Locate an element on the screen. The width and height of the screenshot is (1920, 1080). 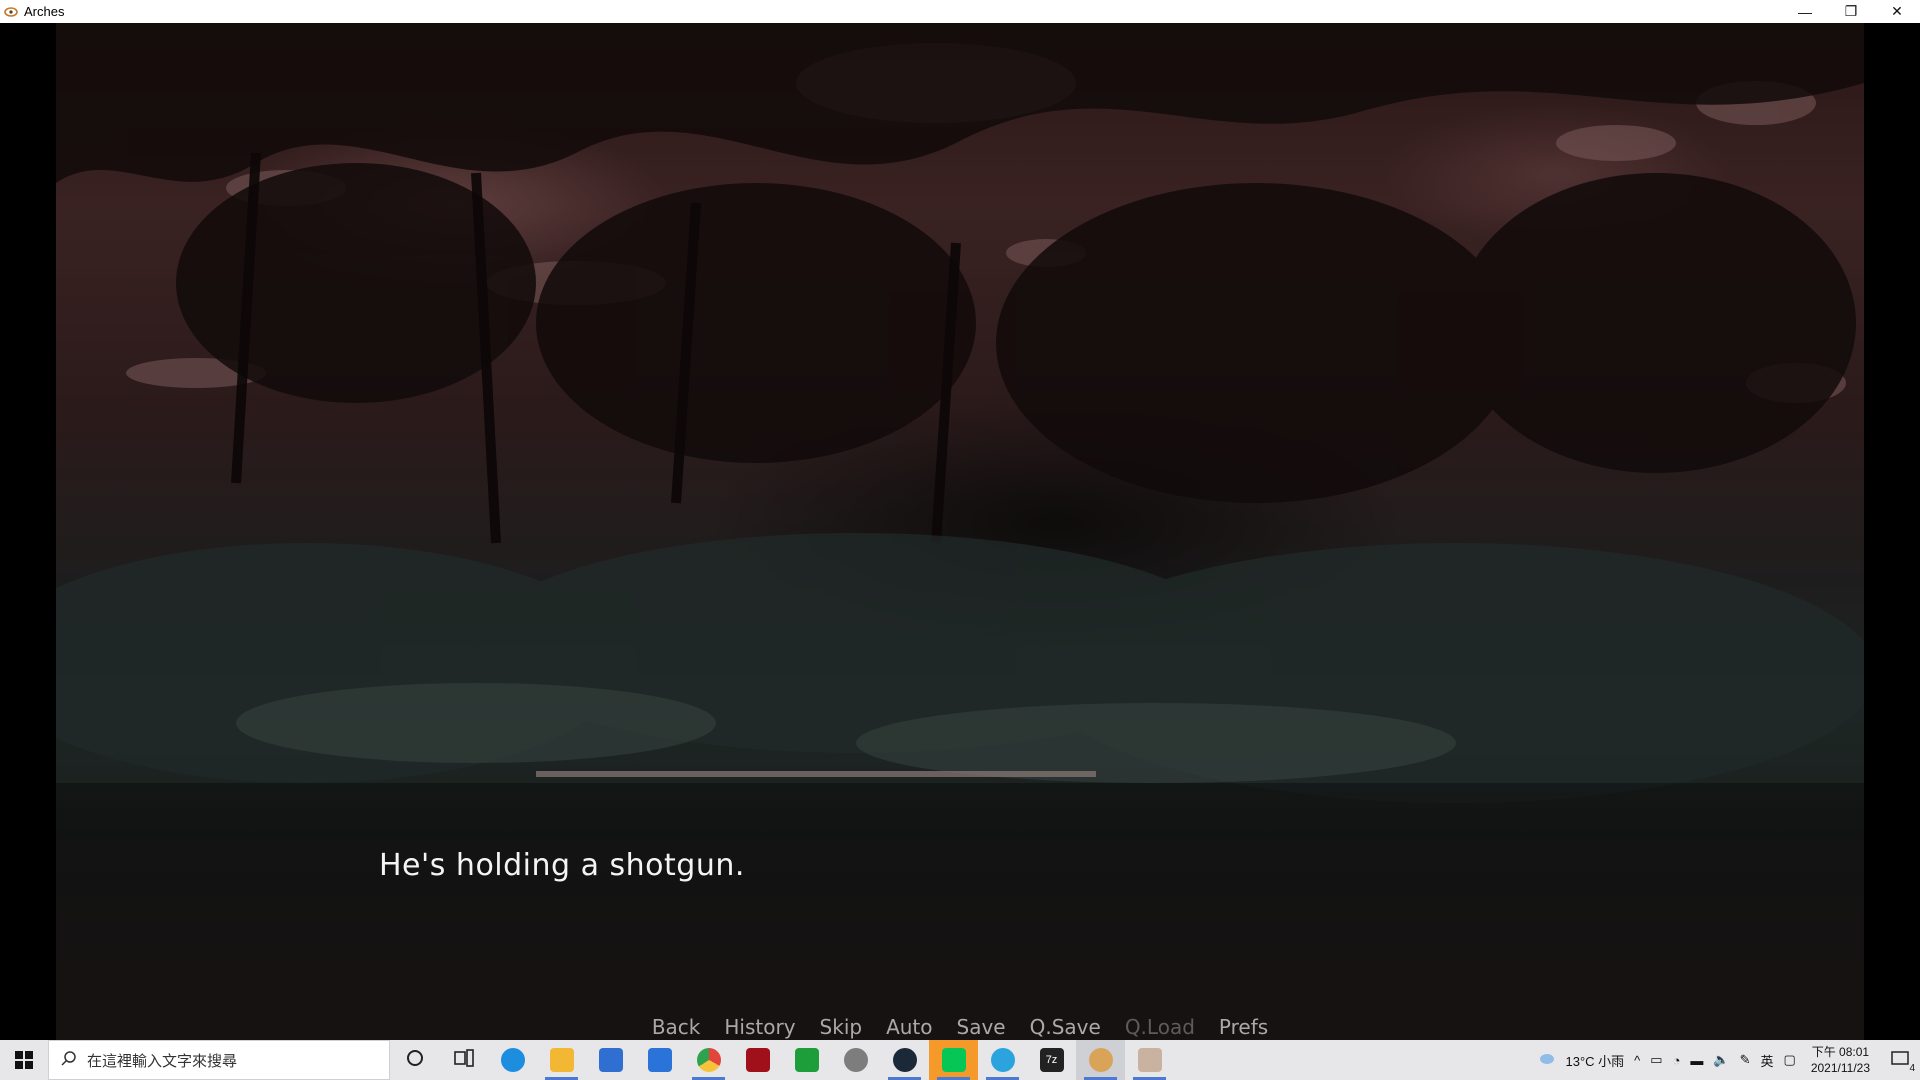
taskbar-chrome is located at coordinates (708, 1060).